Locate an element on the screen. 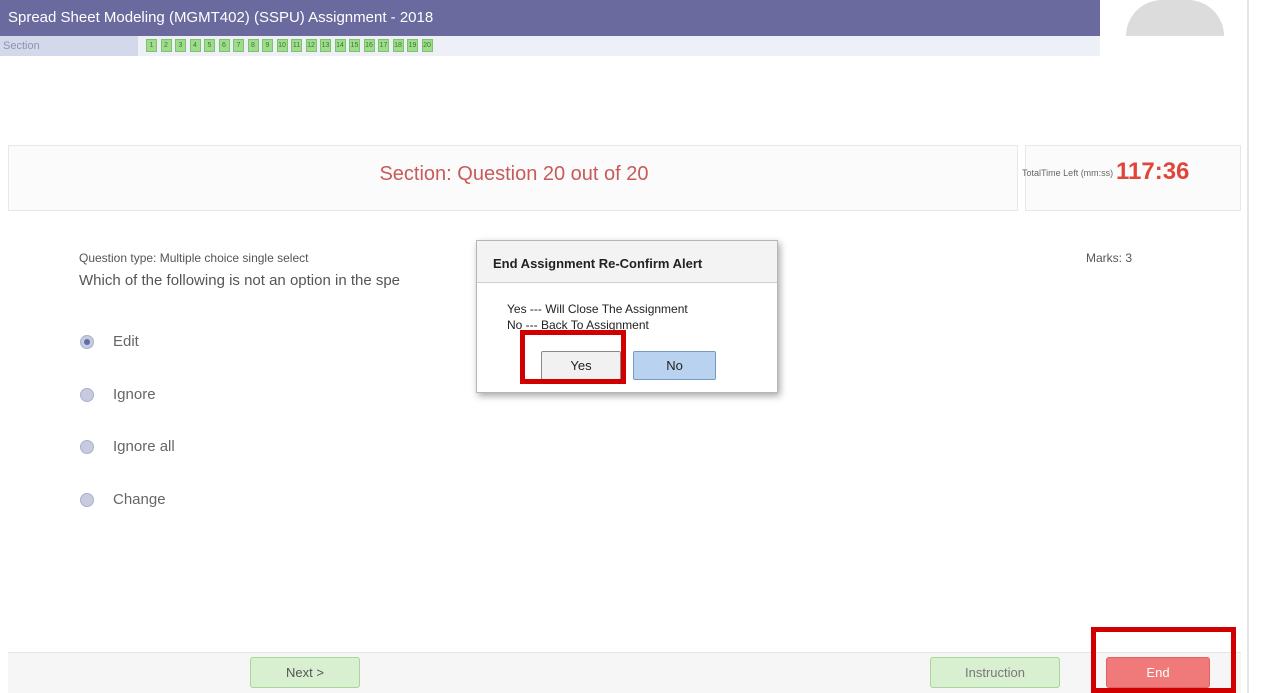 The width and height of the screenshot is (1261, 693). option-change: Change is located at coordinates (123, 499).